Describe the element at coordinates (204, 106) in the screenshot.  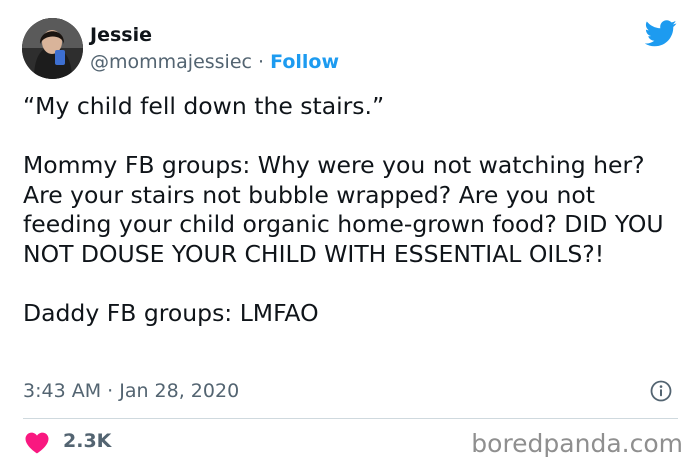
I see `tweet-paragraph: “My child fell down the stairs.”` at that location.